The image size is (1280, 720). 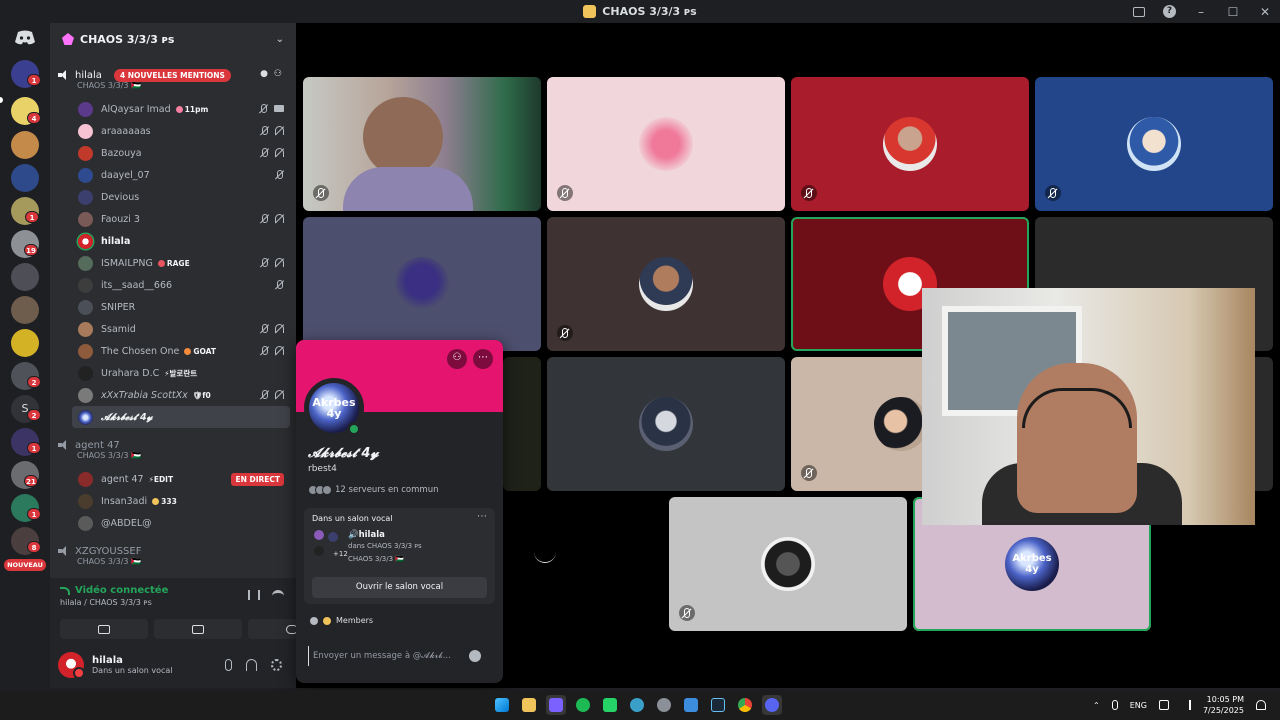 What do you see at coordinates (278, 74) in the screenshot?
I see `invite-icon: ⚇` at bounding box center [278, 74].